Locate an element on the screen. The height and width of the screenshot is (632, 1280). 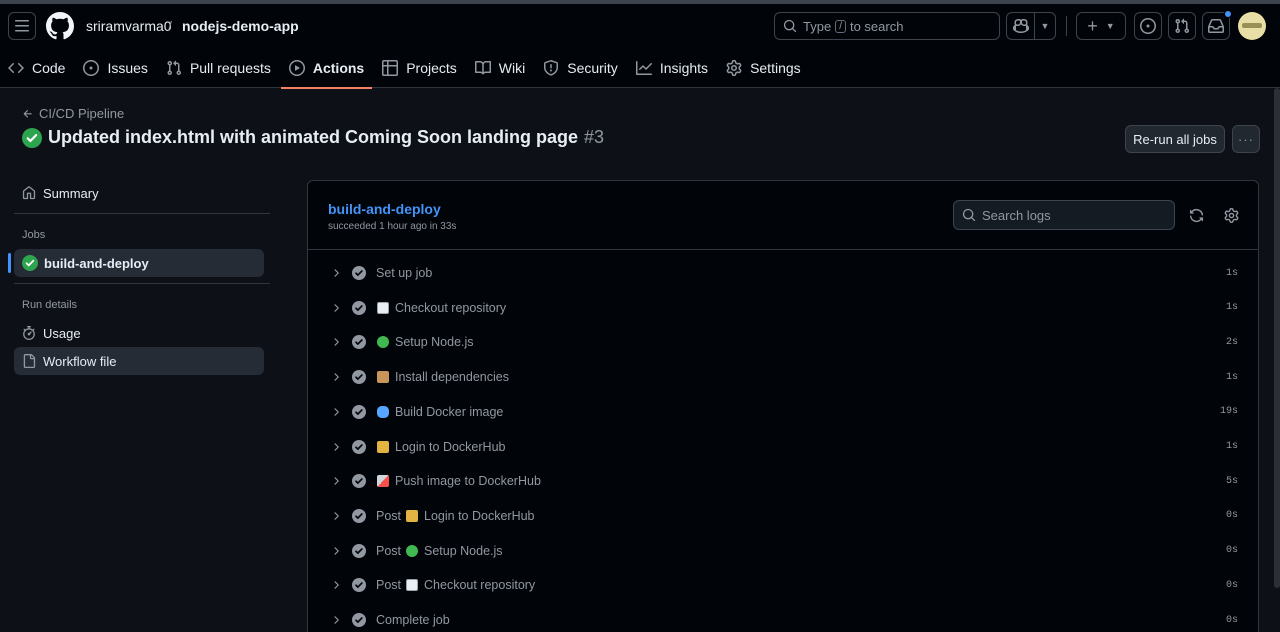
chevron-down-icon: ▼ is located at coordinates (1110, 26).